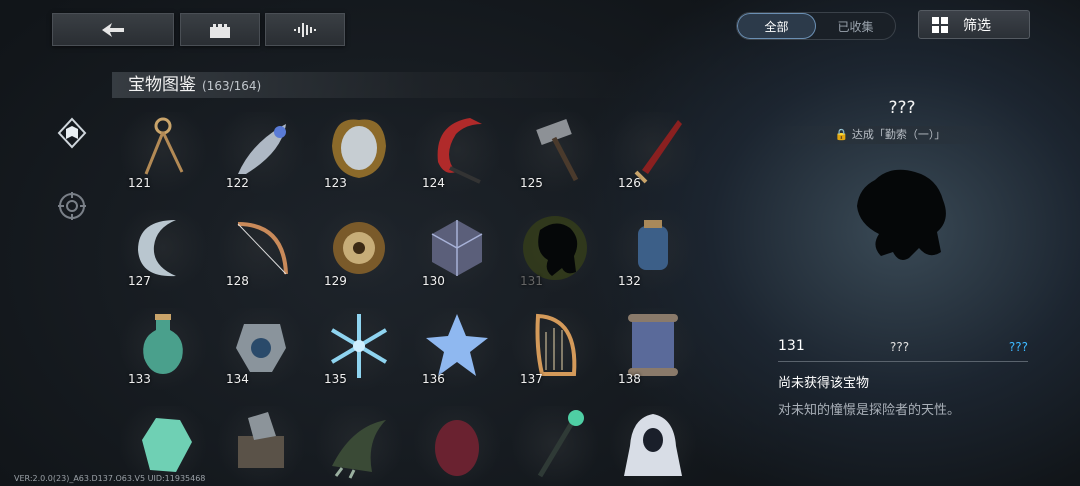  What do you see at coordinates (237, 183) in the screenshot?
I see `item-number: 122` at bounding box center [237, 183].